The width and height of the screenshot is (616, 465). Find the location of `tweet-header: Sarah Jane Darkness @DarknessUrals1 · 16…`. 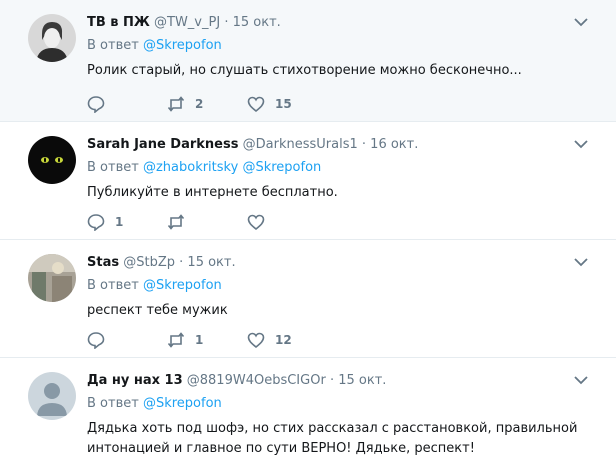

tweet-header: Sarah Jane Darkness @DarknessUrals1 · 16… is located at coordinates (252, 145).